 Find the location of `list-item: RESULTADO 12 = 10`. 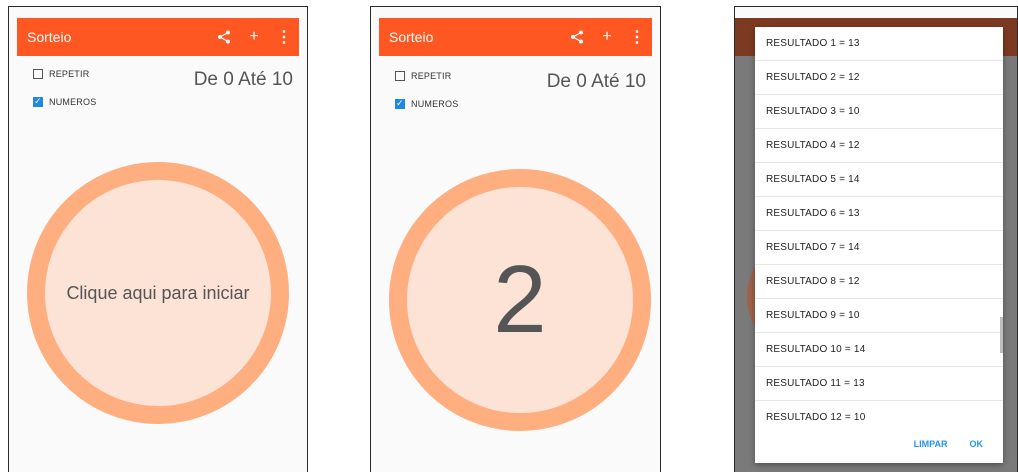

list-item: RESULTADO 12 = 10 is located at coordinates (816, 417).